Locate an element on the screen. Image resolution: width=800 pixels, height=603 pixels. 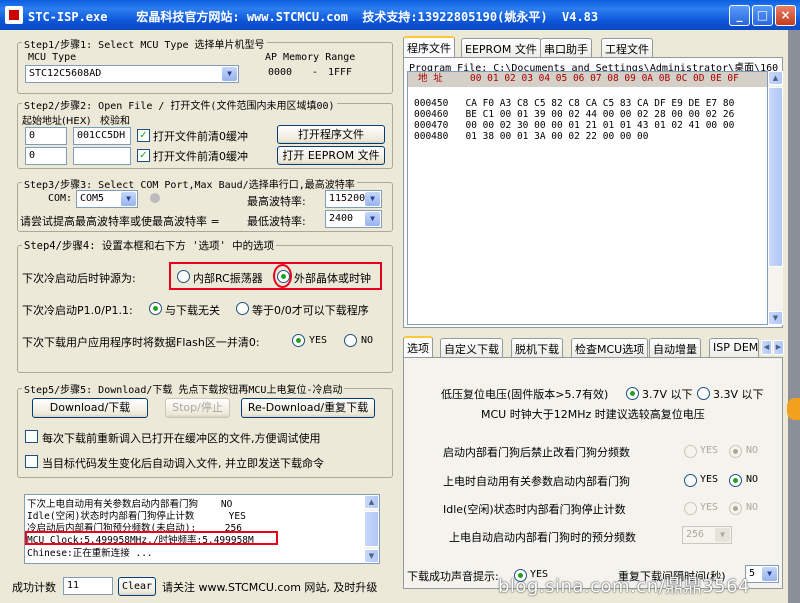
wdt-auto-no-radio is located at coordinates (735, 480).